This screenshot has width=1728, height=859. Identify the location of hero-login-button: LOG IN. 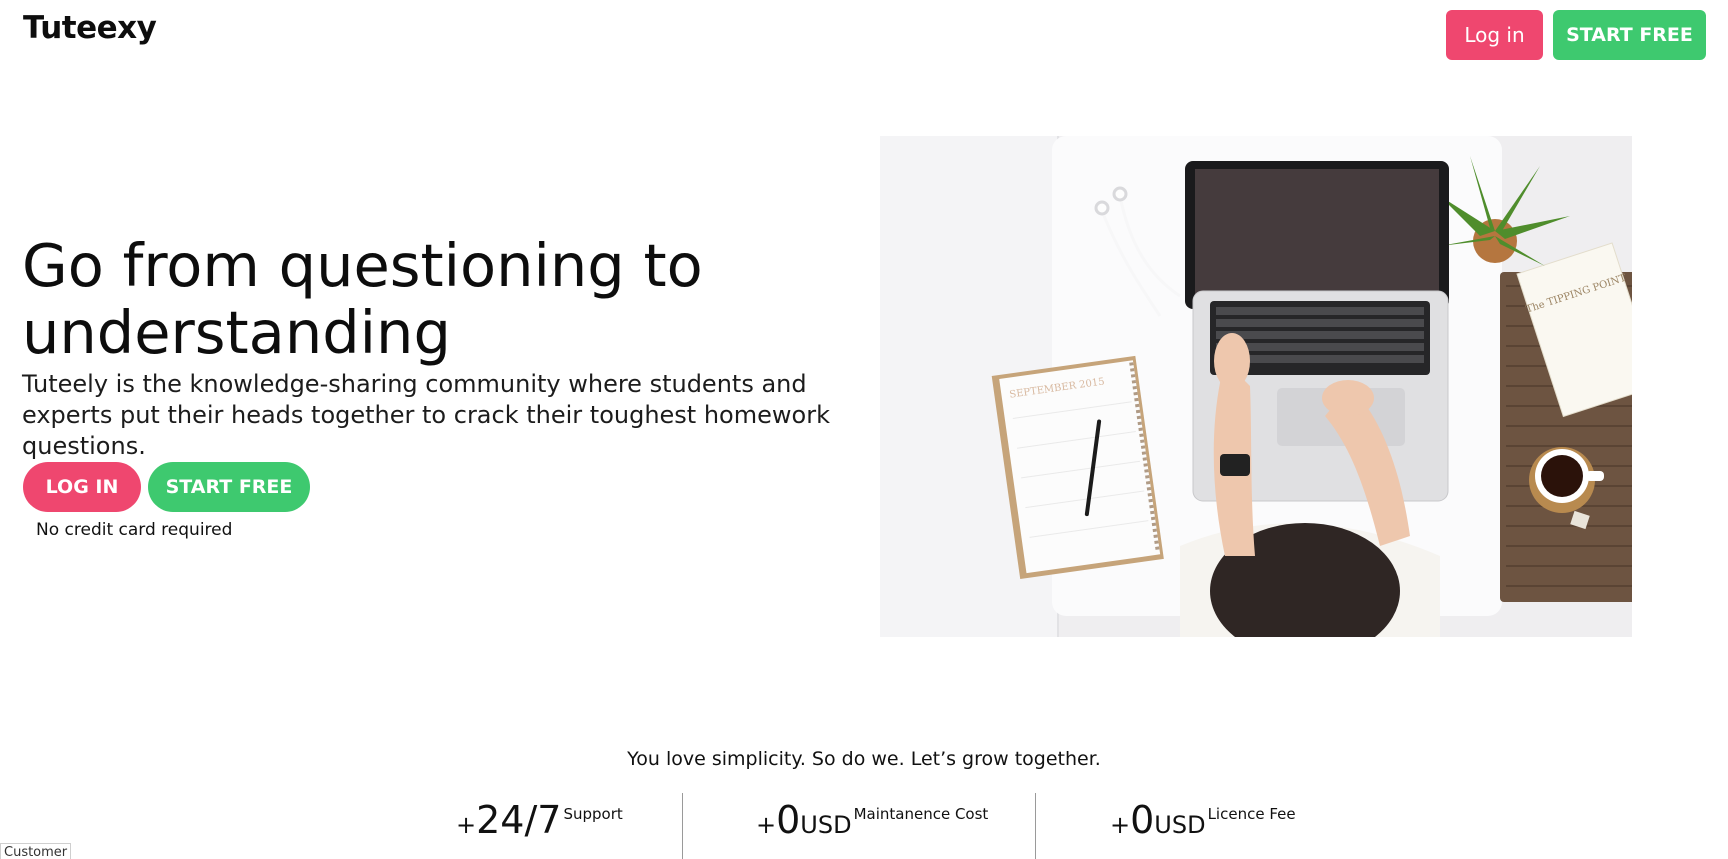
(82, 487).